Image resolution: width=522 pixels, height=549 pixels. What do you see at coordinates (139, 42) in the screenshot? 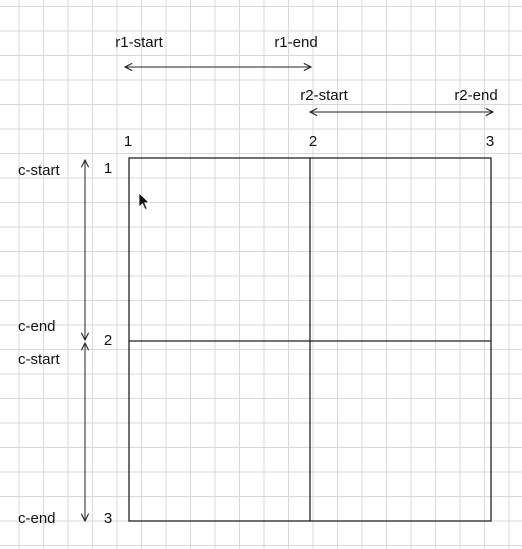
I see `span-1-start-label: r1-start` at bounding box center [139, 42].